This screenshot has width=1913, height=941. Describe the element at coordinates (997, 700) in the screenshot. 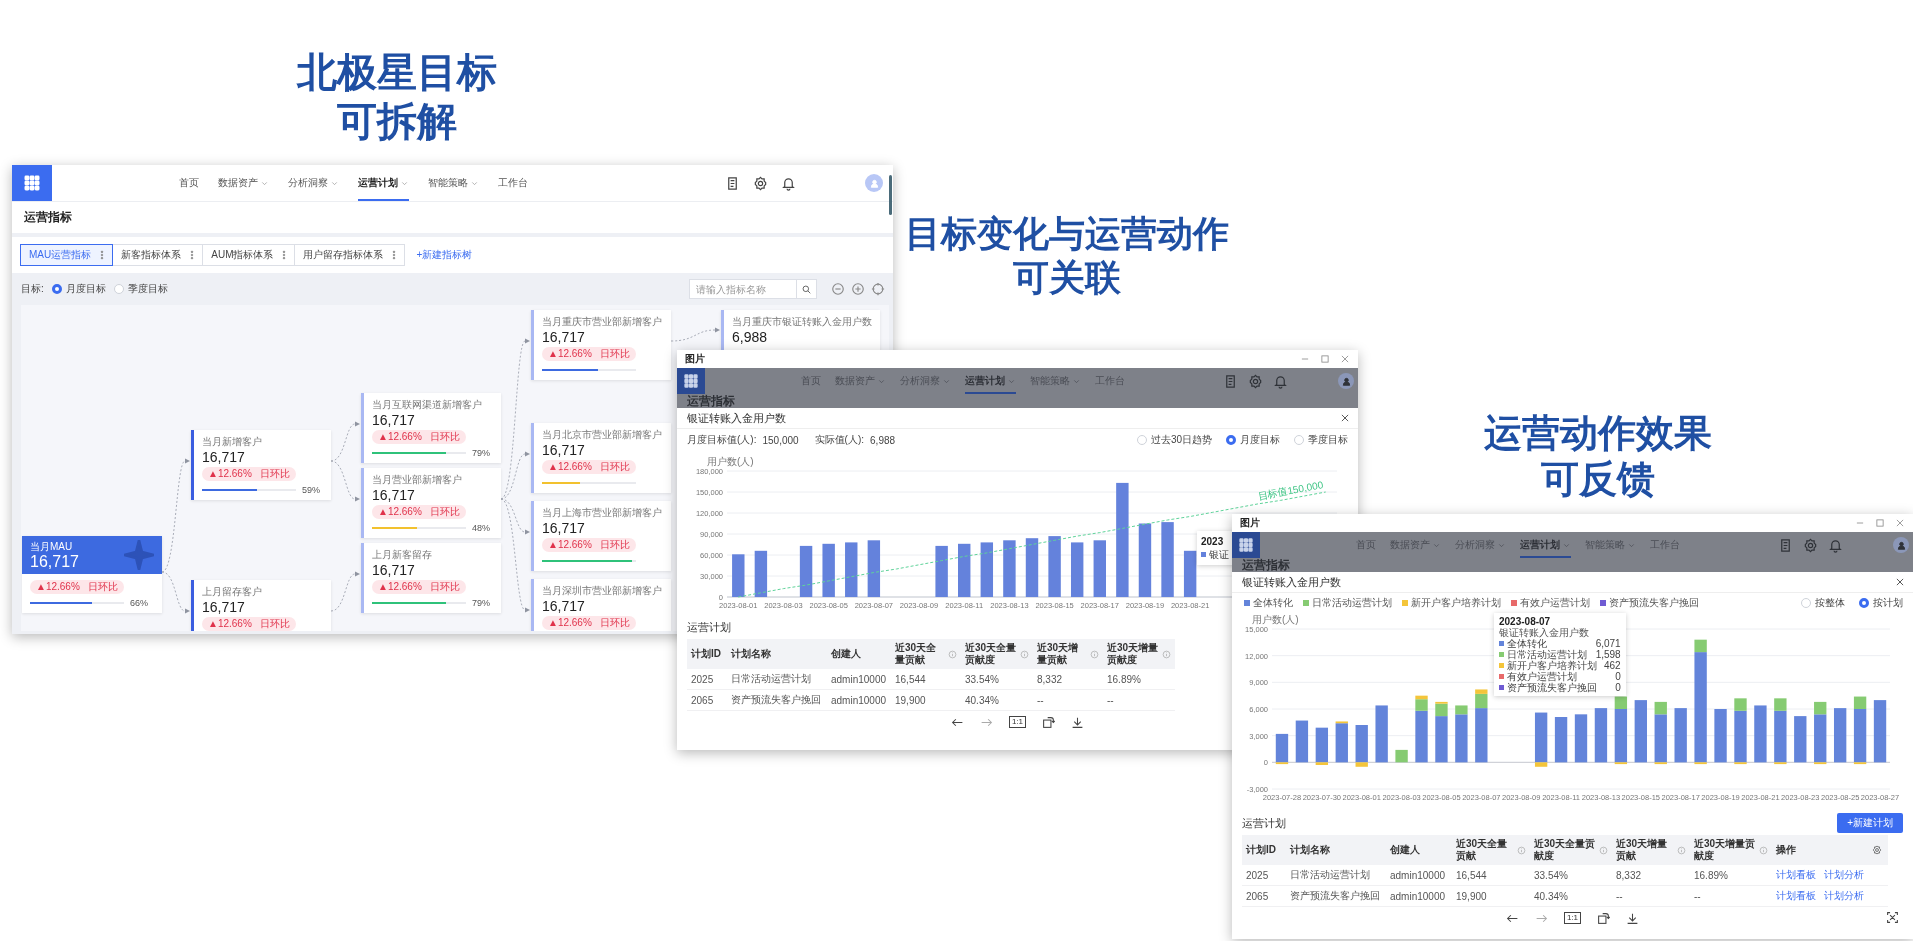

I see `table-cell: 40.34%` at that location.